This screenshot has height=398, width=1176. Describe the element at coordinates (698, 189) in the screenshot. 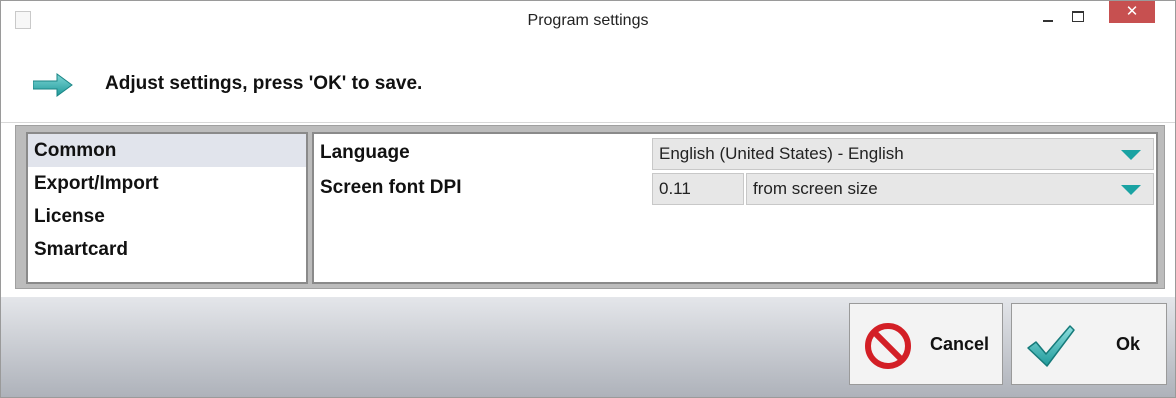

I see `dpi-value-field: 0.11` at that location.